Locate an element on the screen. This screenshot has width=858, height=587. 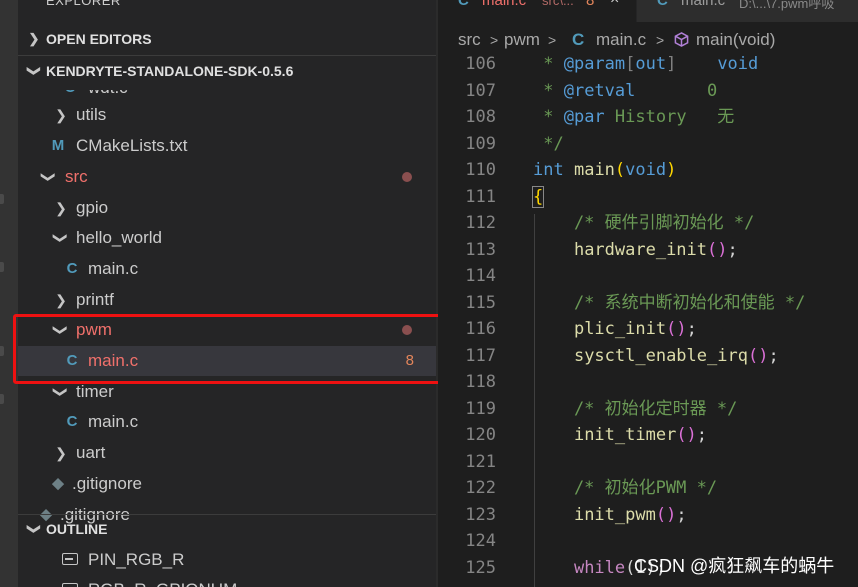
code-line: 113 hardware_init(); is located at coordinates (648, 250).